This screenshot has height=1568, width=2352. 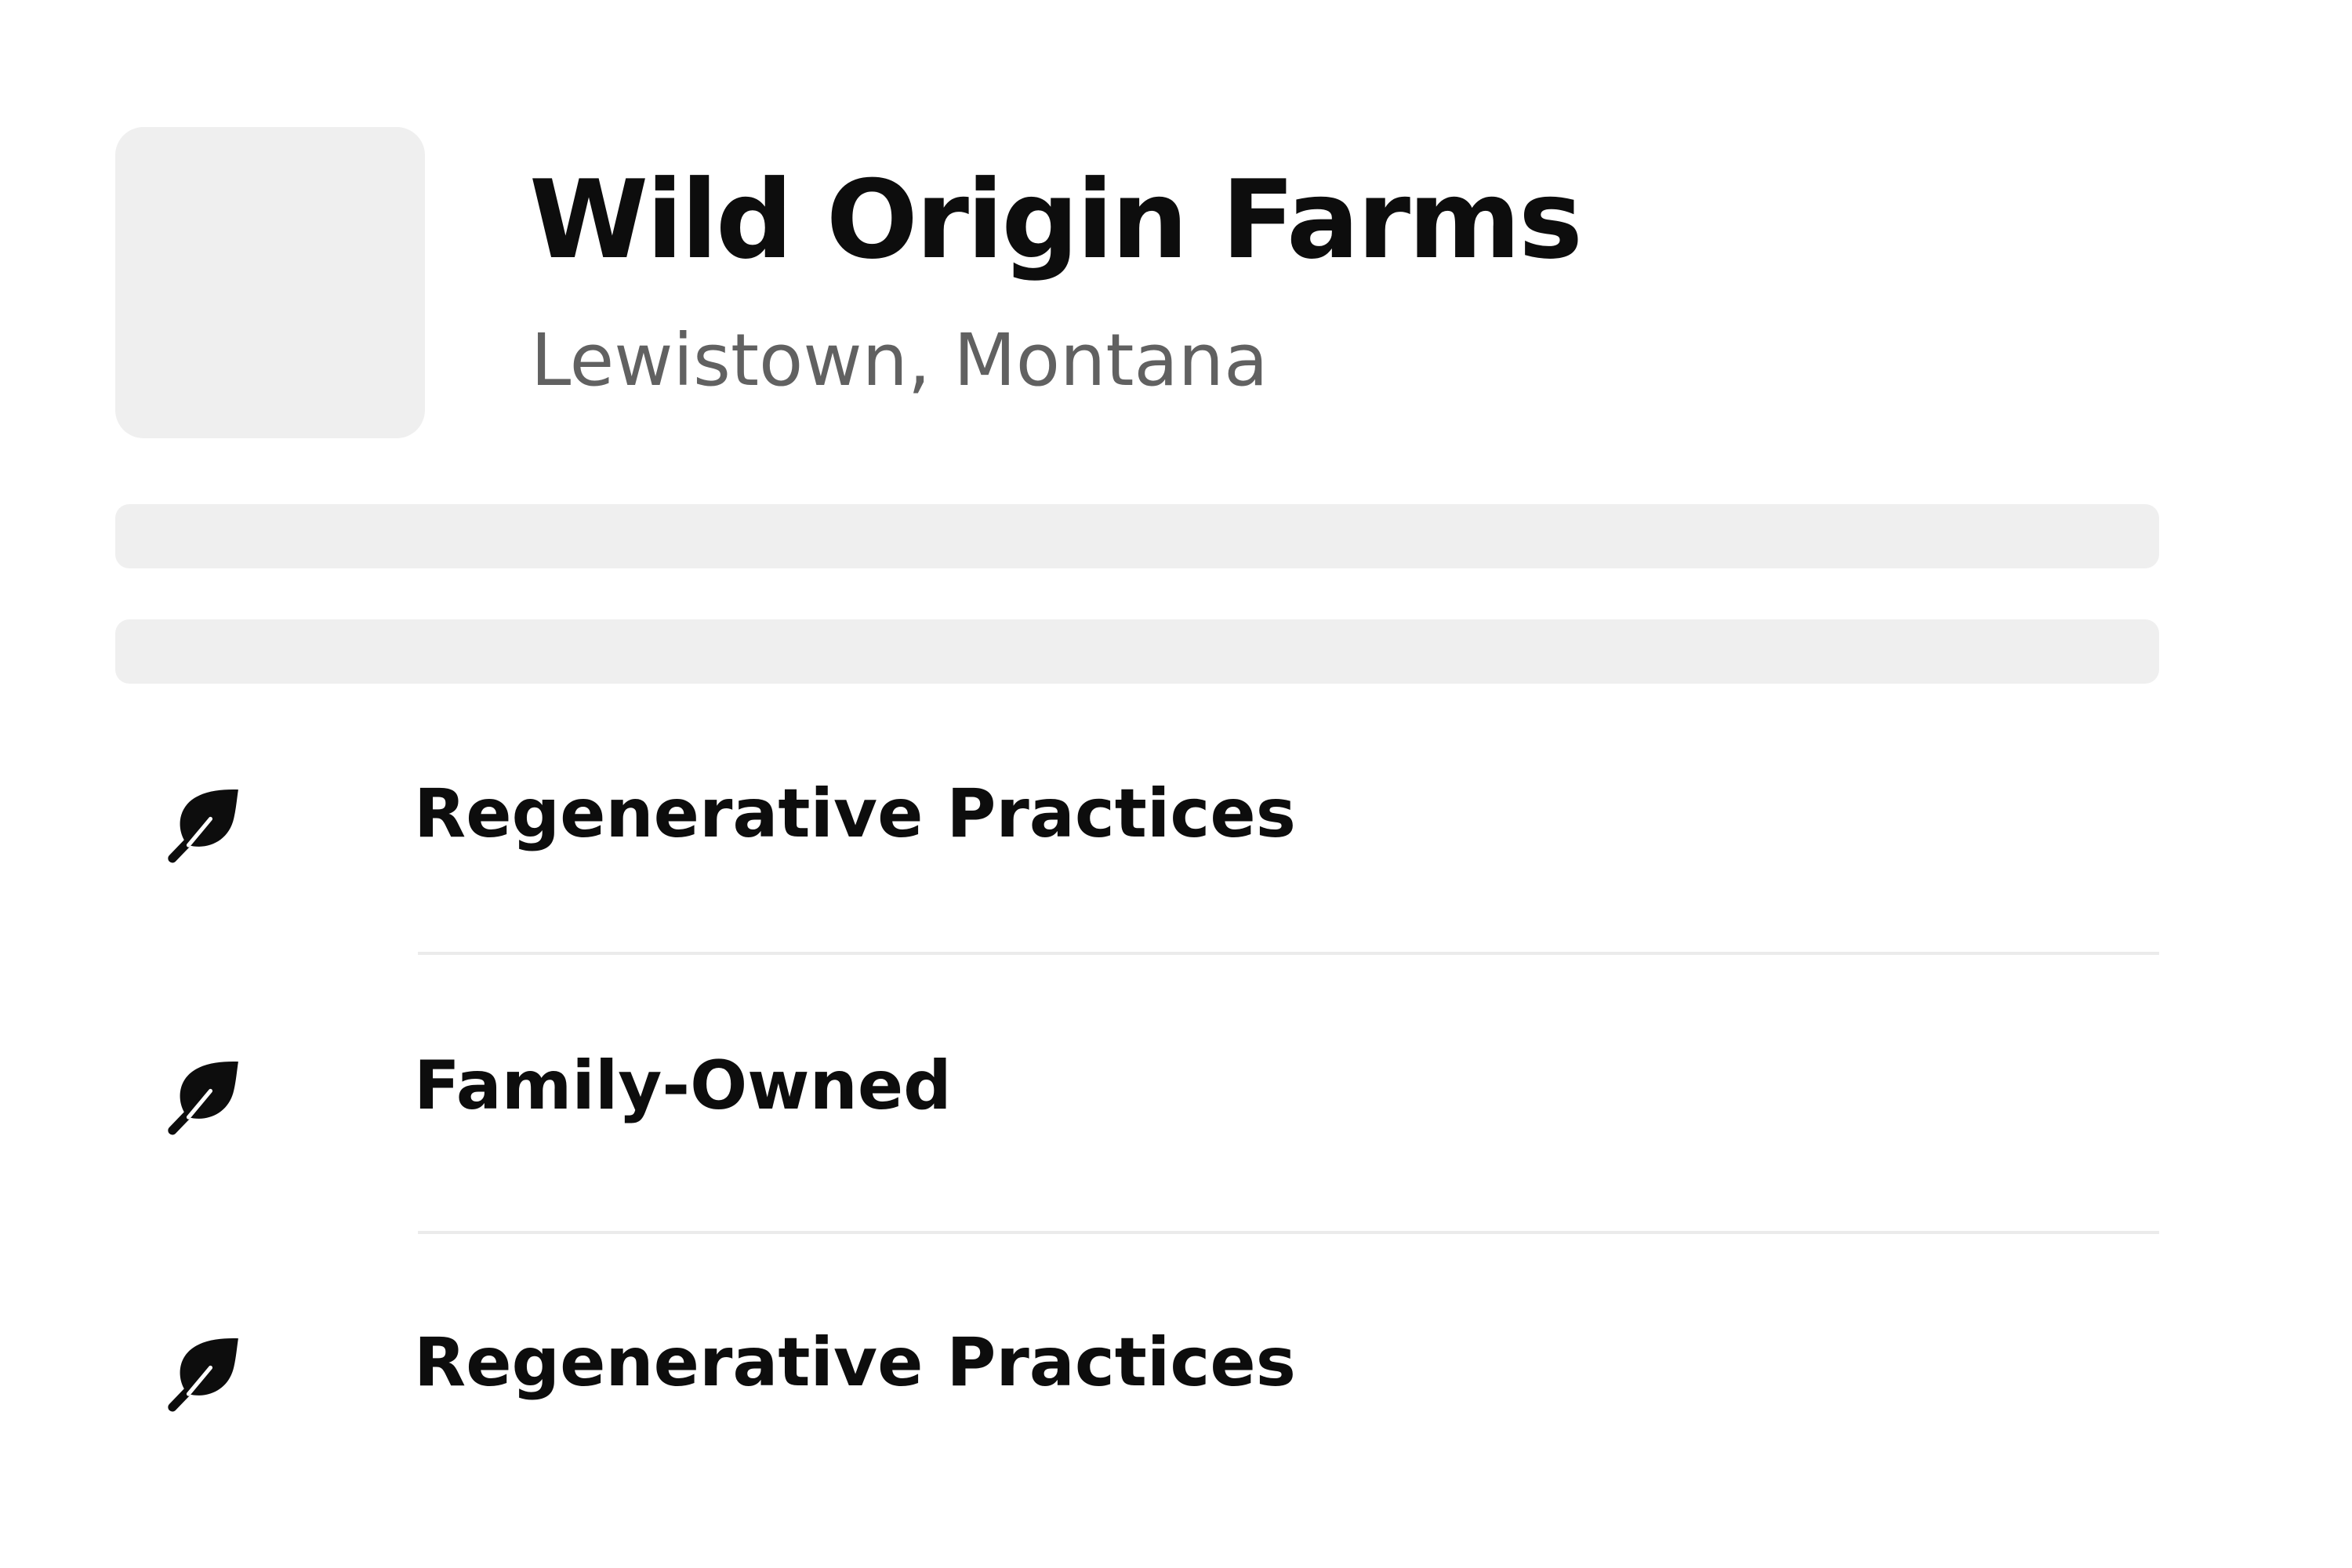 What do you see at coordinates (683, 1086) in the screenshot?
I see `feature-label: Family-Owned` at bounding box center [683, 1086].